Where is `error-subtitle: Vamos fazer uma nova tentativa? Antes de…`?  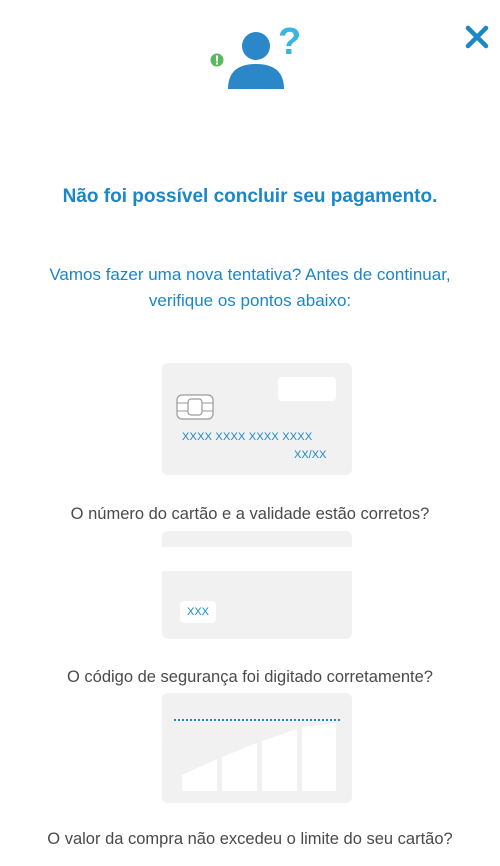
error-subtitle: Vamos fazer uma nova tentativa? Antes de… is located at coordinates (250, 288).